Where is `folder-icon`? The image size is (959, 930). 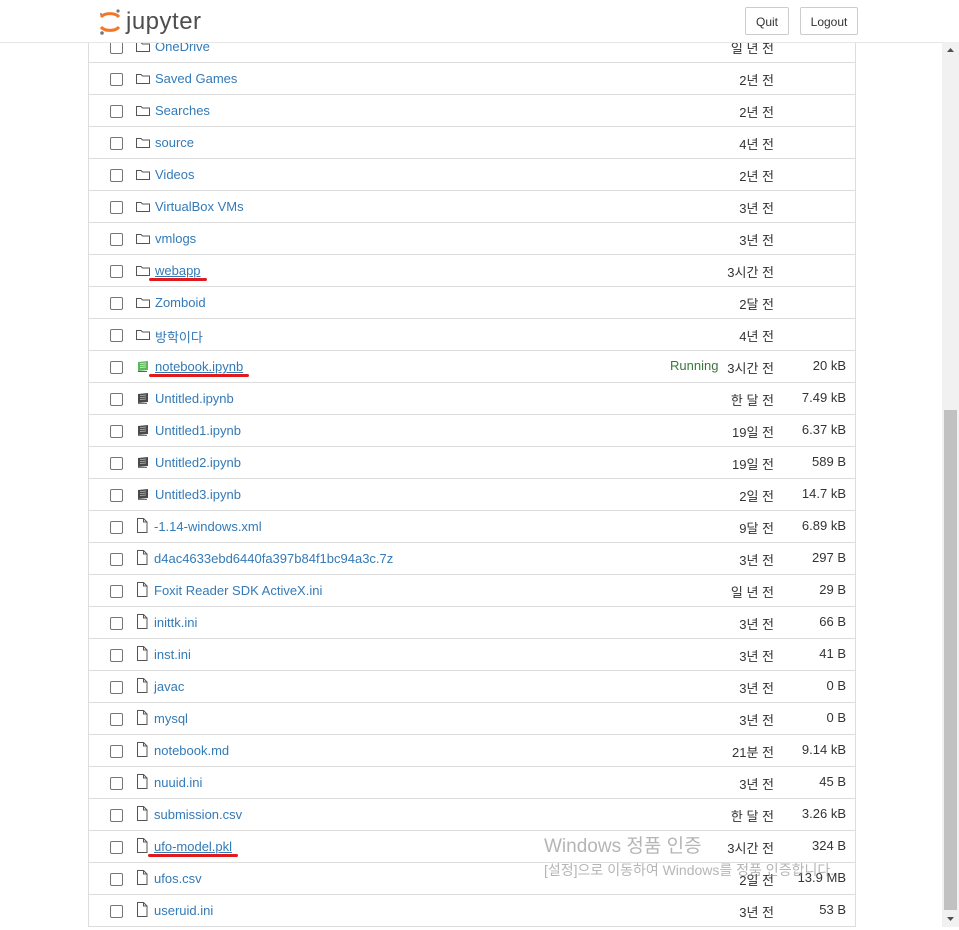
folder-icon is located at coordinates (143, 270).